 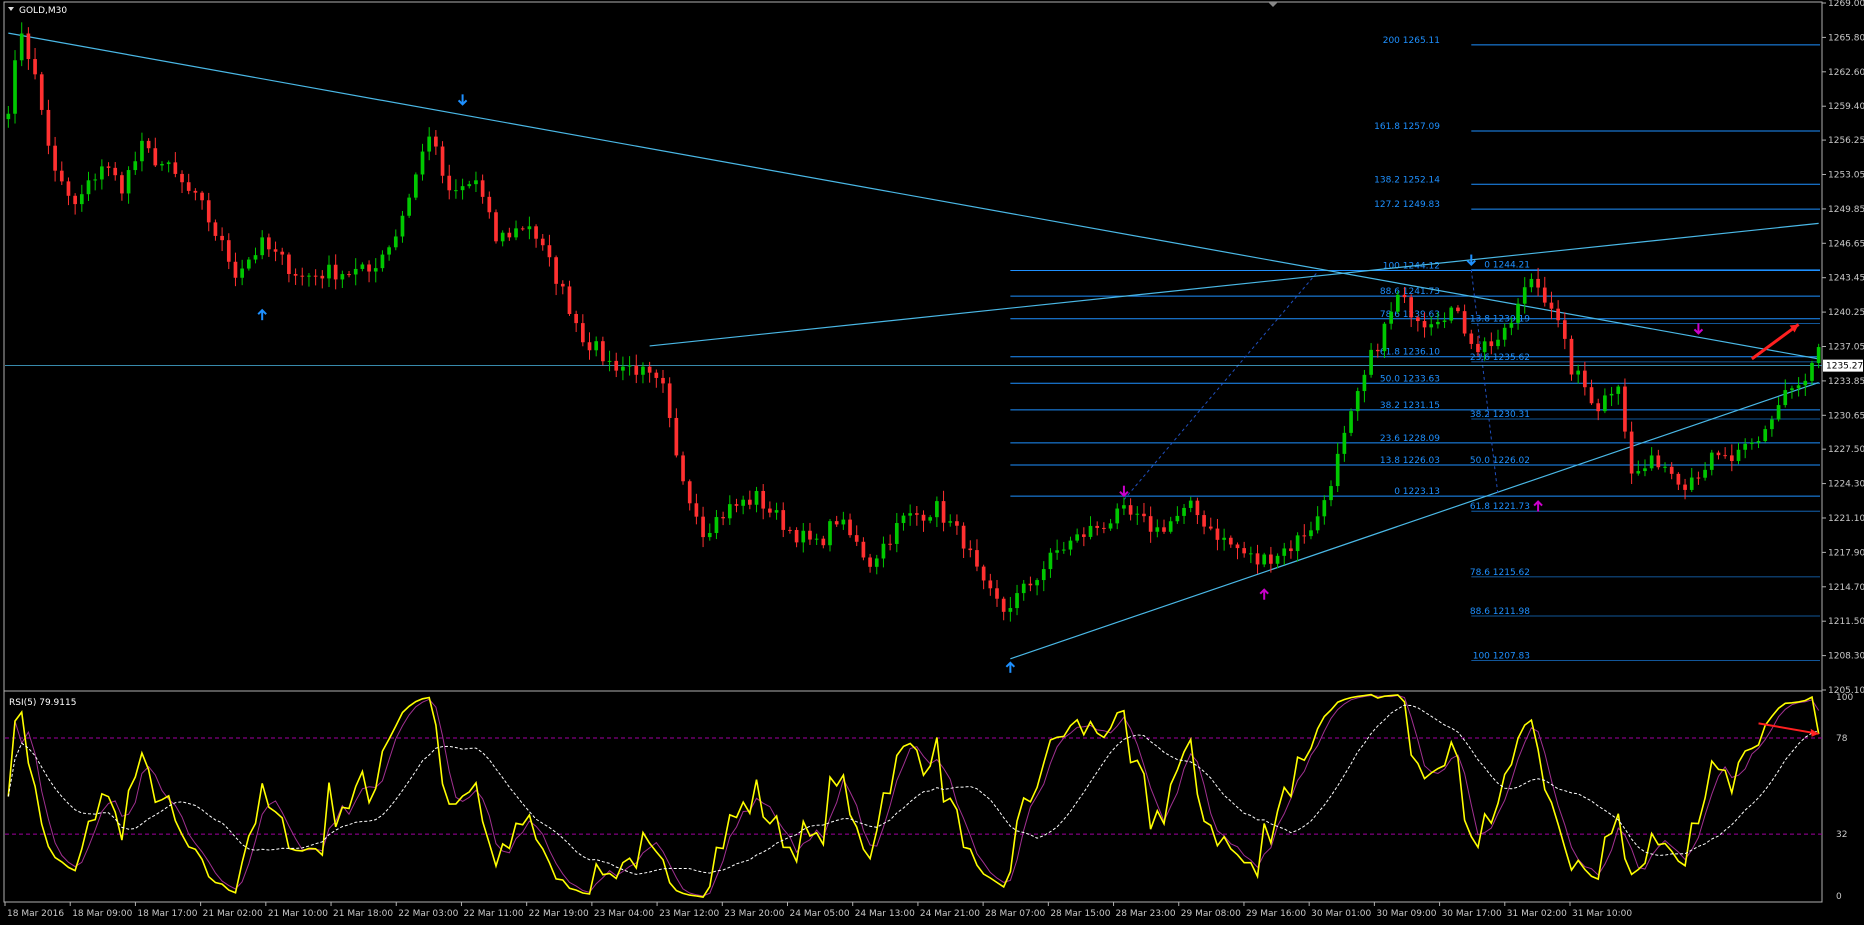 I want to click on fibo-right-label: 61.8 1221.73, so click(x=1500, y=507).